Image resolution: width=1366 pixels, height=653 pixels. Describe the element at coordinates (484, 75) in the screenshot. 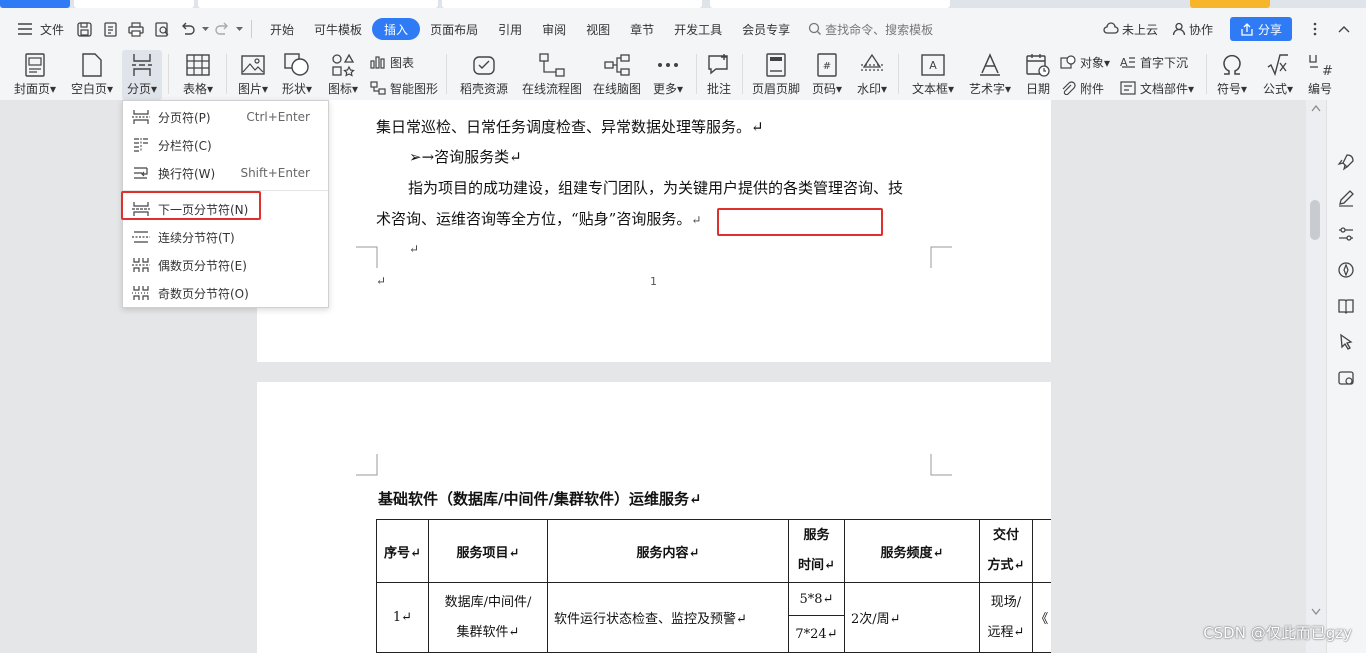

I see `docer-resources-button: 稻壳资源` at that location.